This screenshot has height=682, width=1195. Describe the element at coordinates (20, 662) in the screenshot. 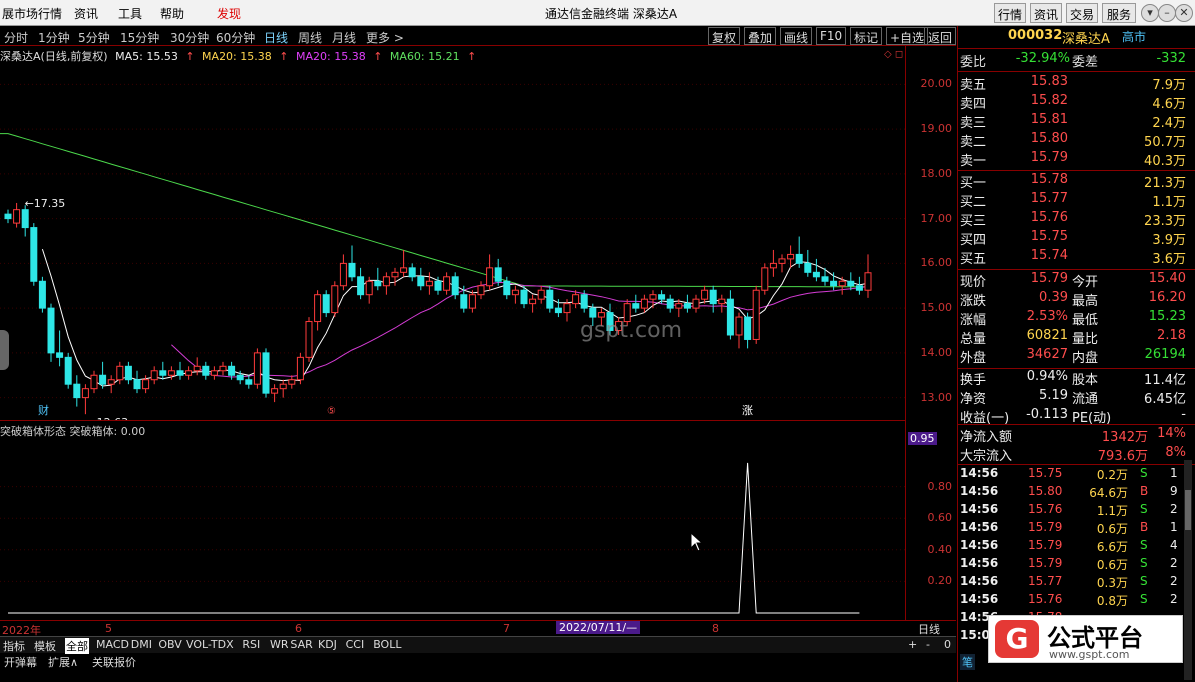

I see `danmaku-tab: 开弹幕` at that location.